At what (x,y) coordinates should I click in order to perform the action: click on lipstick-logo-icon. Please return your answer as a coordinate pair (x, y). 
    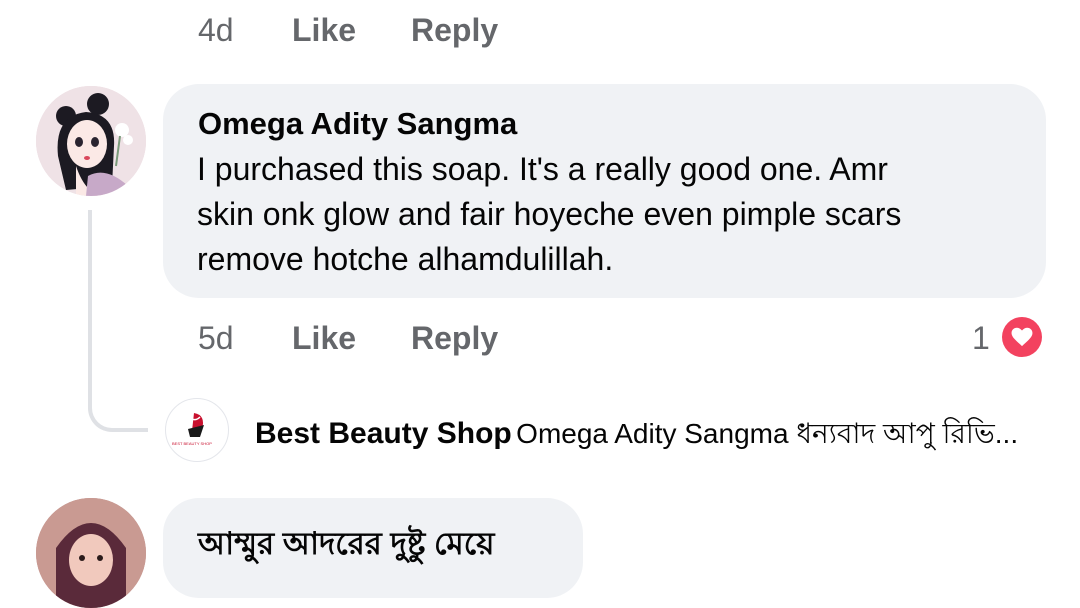
    Looking at the image, I should click on (196, 425).